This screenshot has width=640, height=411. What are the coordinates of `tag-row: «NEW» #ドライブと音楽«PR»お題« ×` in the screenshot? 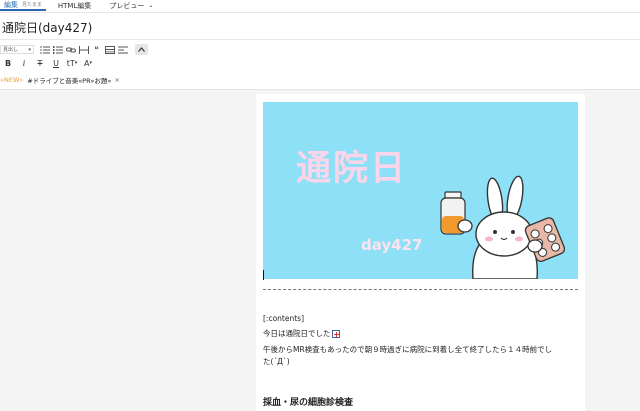 It's located at (60, 79).